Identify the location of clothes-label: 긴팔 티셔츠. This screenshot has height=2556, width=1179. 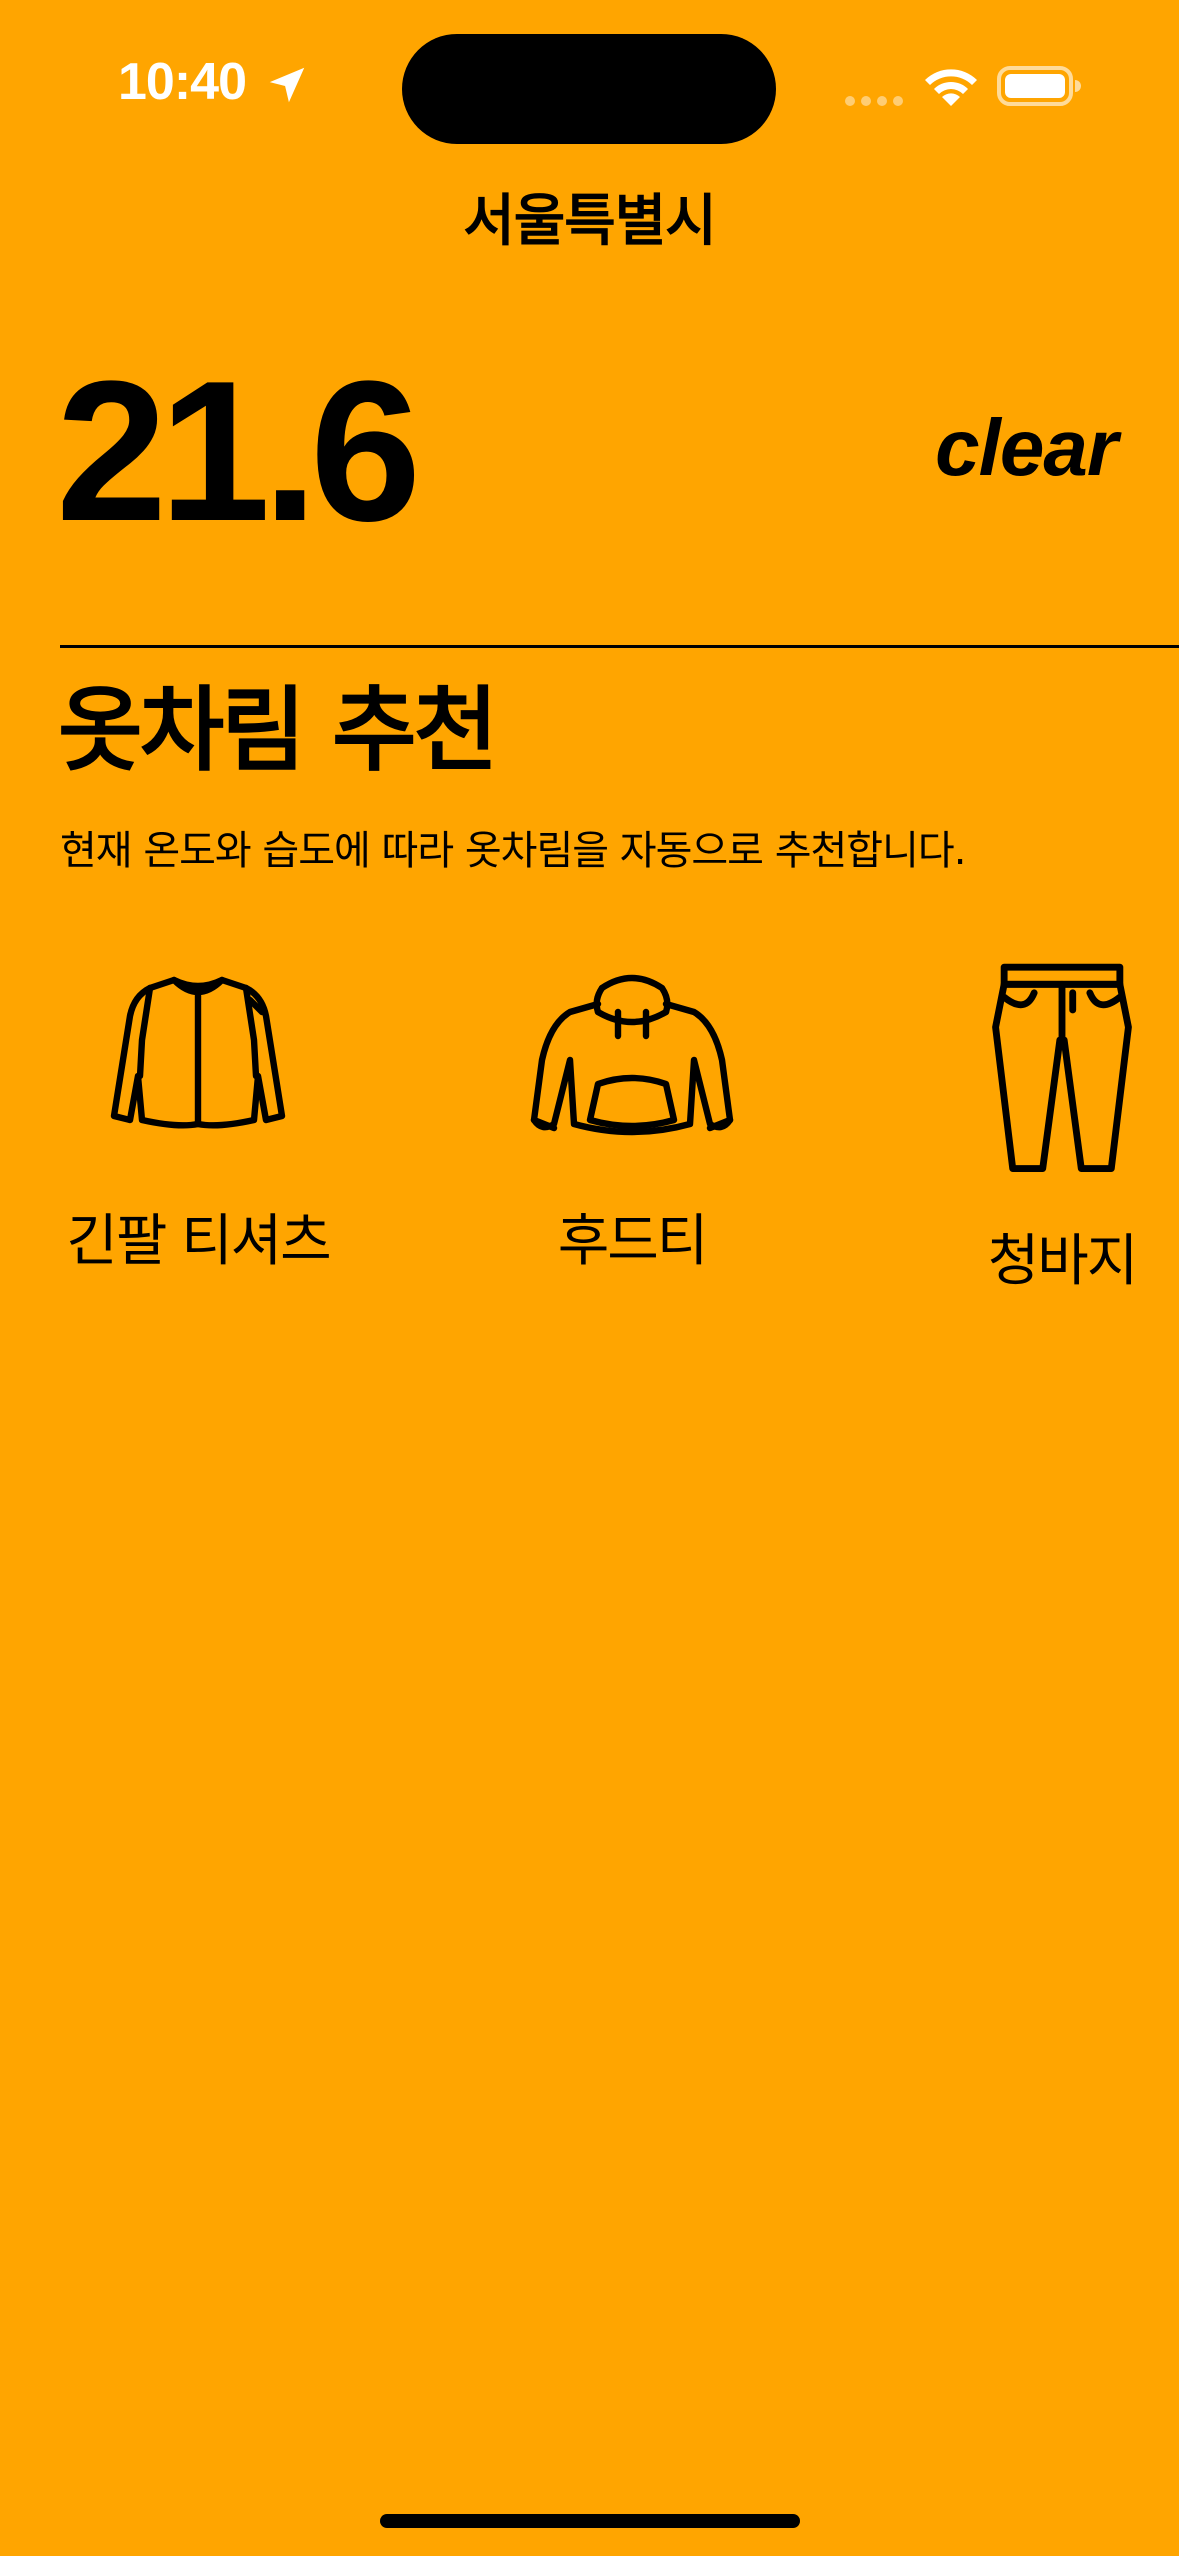
(198, 1241).